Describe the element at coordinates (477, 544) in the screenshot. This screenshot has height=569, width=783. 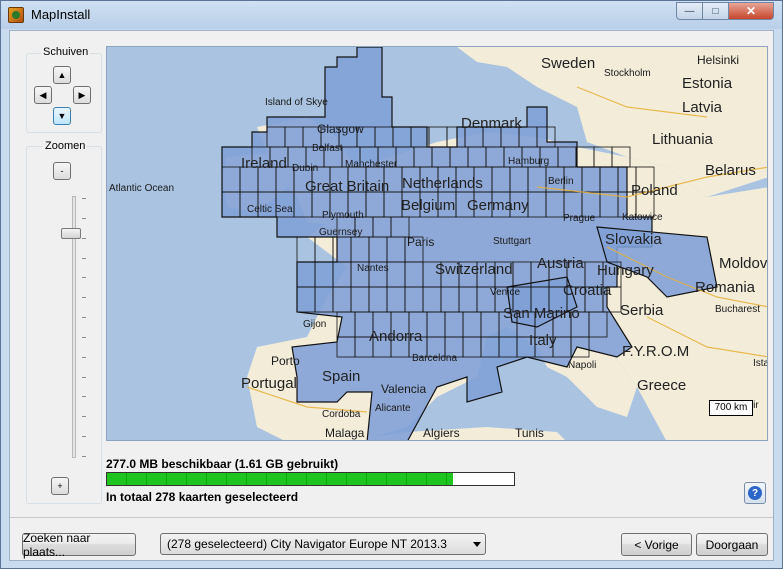
I see `chevron-down-icon` at that location.